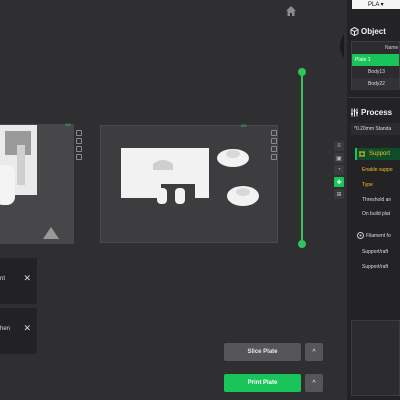 Image resolution: width=400 pixels, height=400 pixels. Describe the element at coordinates (339, 146) in the screenshot. I see `quality-tab-icon: ≡` at that location.